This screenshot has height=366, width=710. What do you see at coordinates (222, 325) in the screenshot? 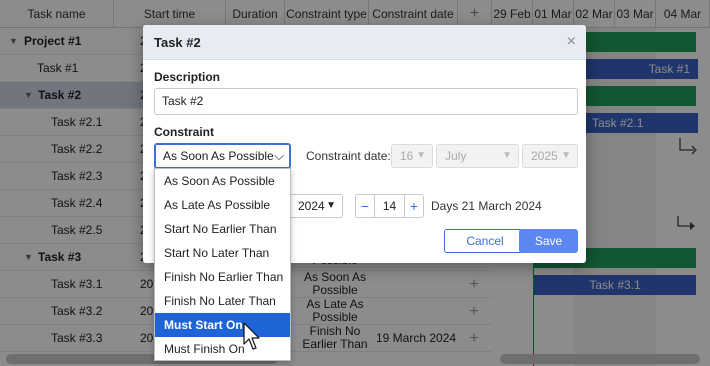
I see `dropdown-option-highlighted: Must Start On` at bounding box center [222, 325].